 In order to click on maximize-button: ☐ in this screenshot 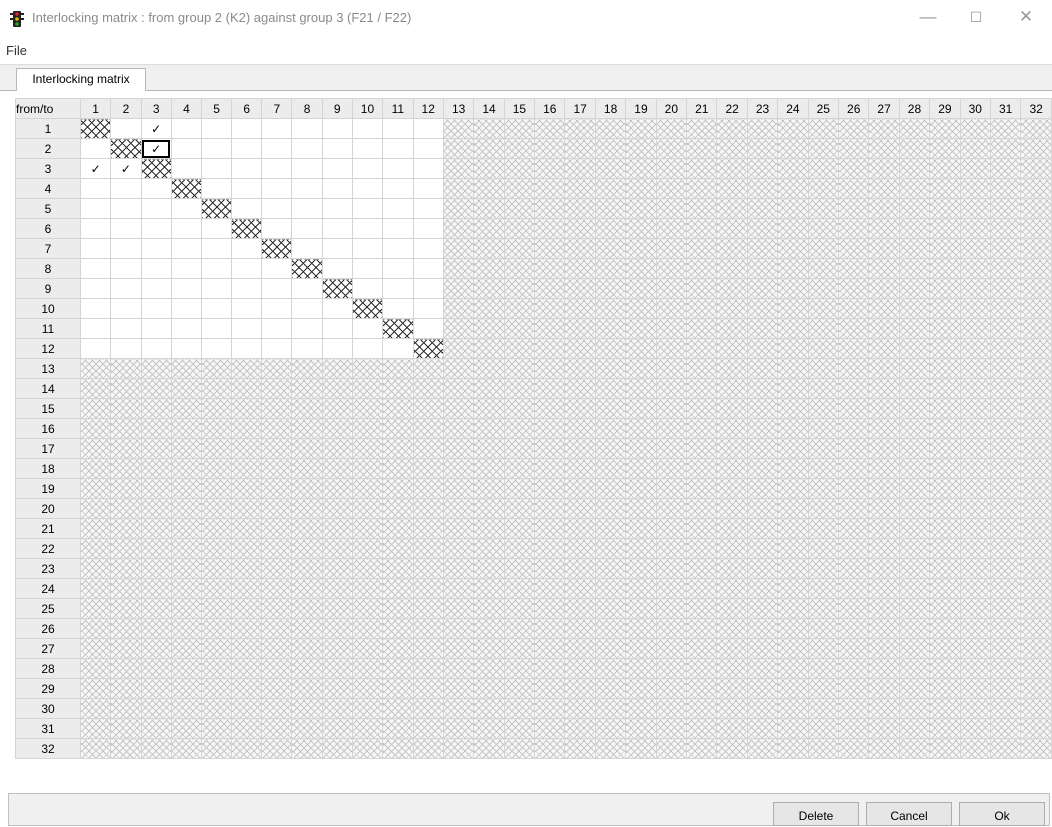, I will do `click(976, 17)`.